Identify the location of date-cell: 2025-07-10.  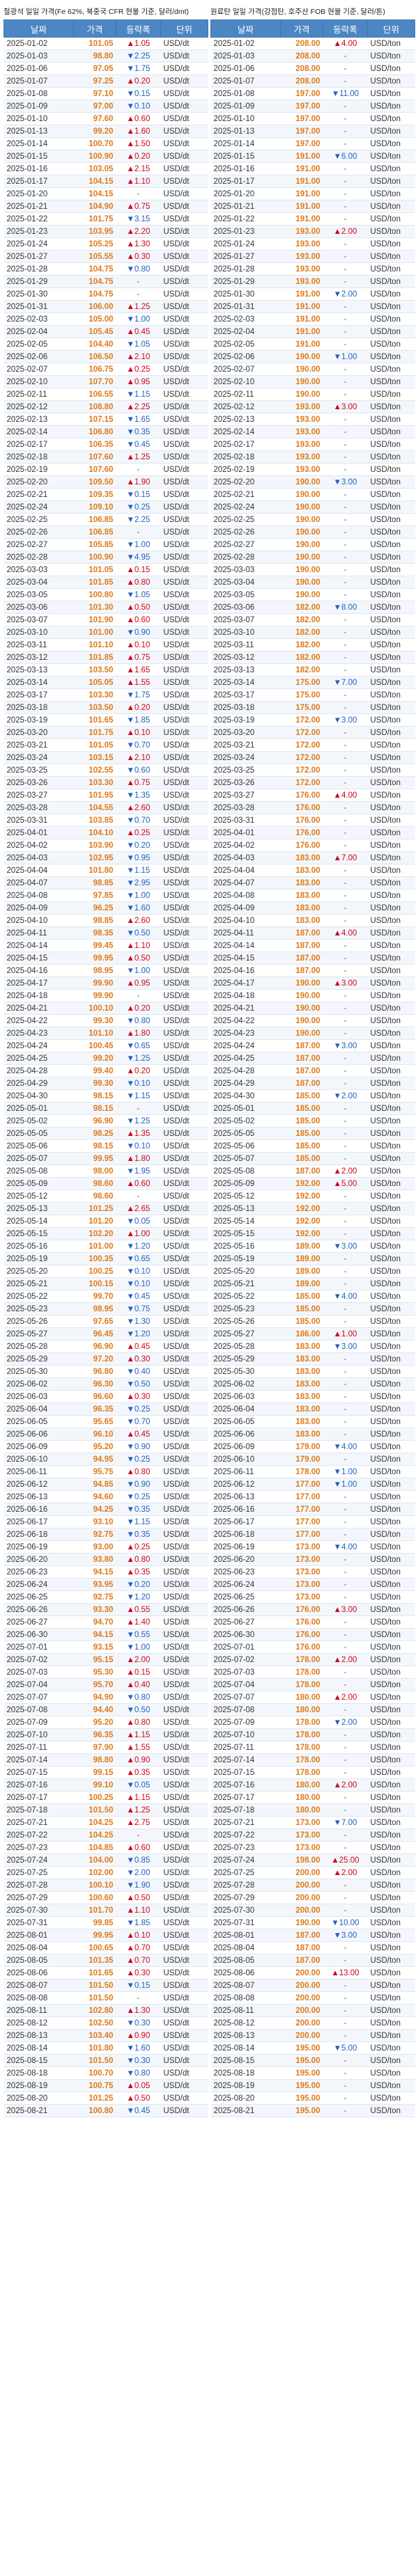
(38, 1734).